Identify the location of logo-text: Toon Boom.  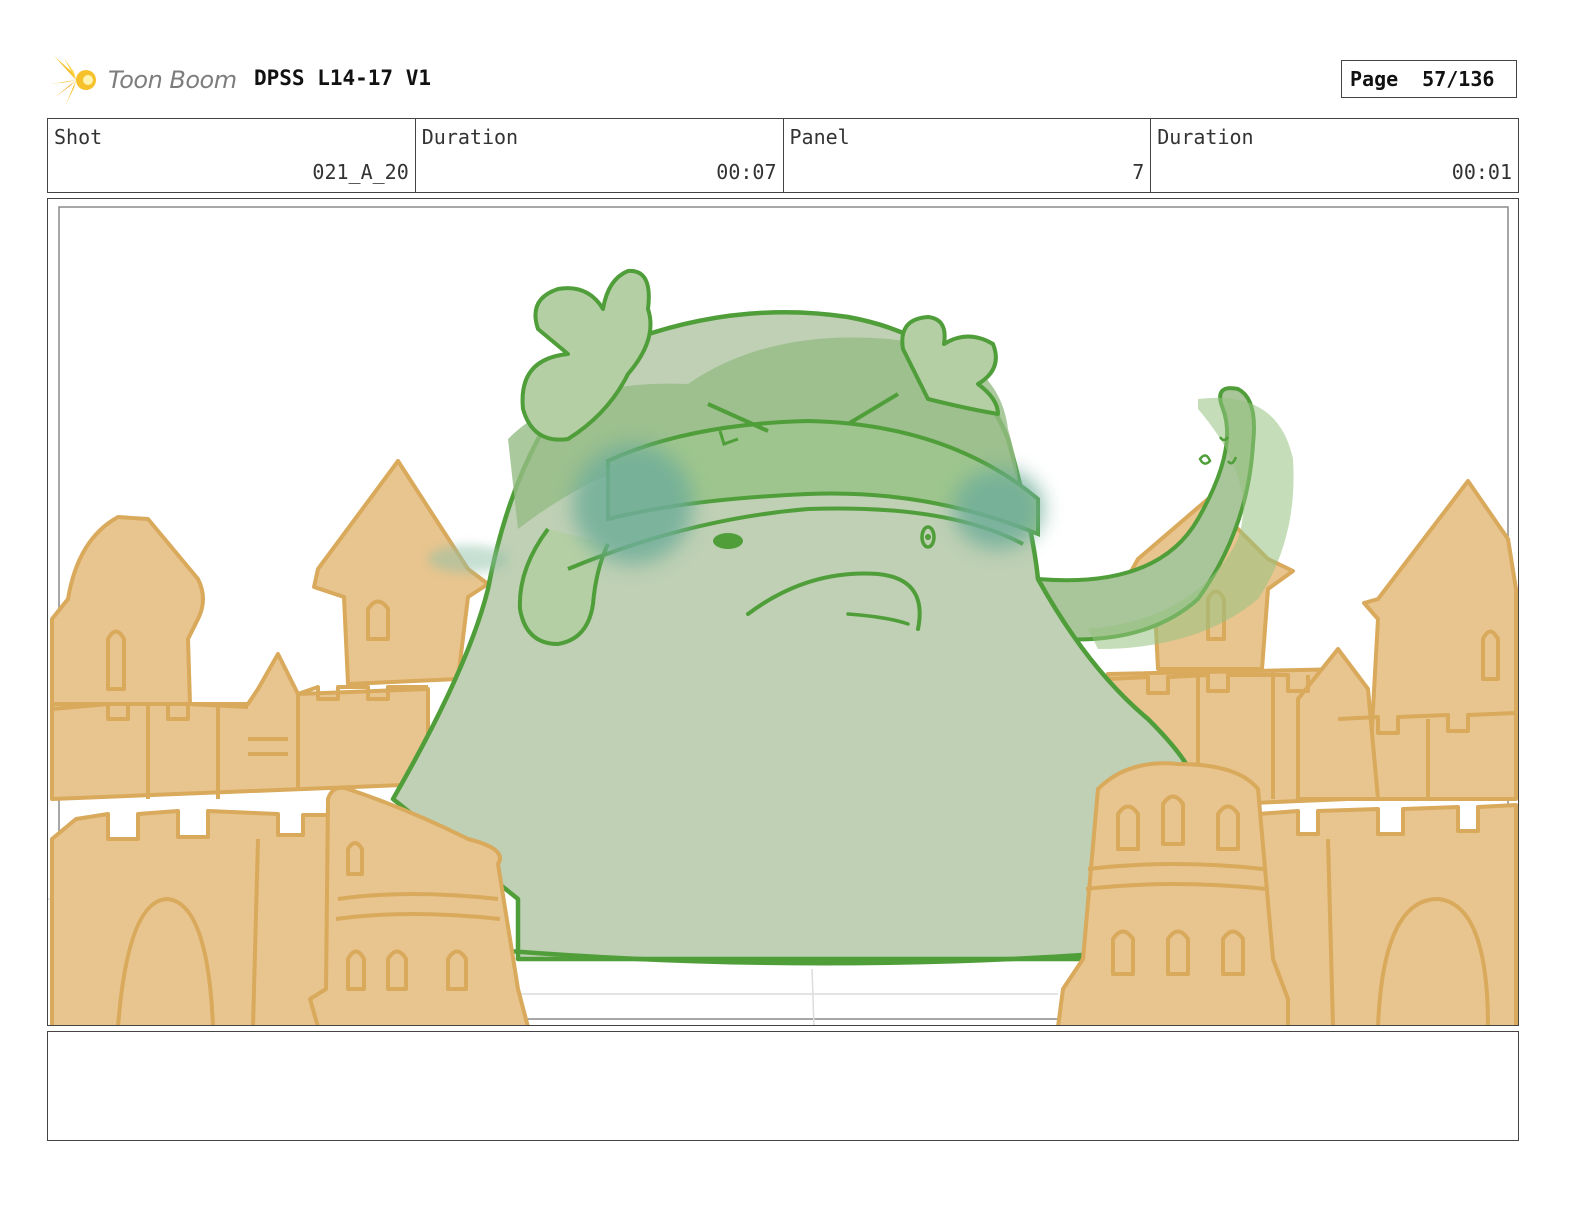
(172, 80).